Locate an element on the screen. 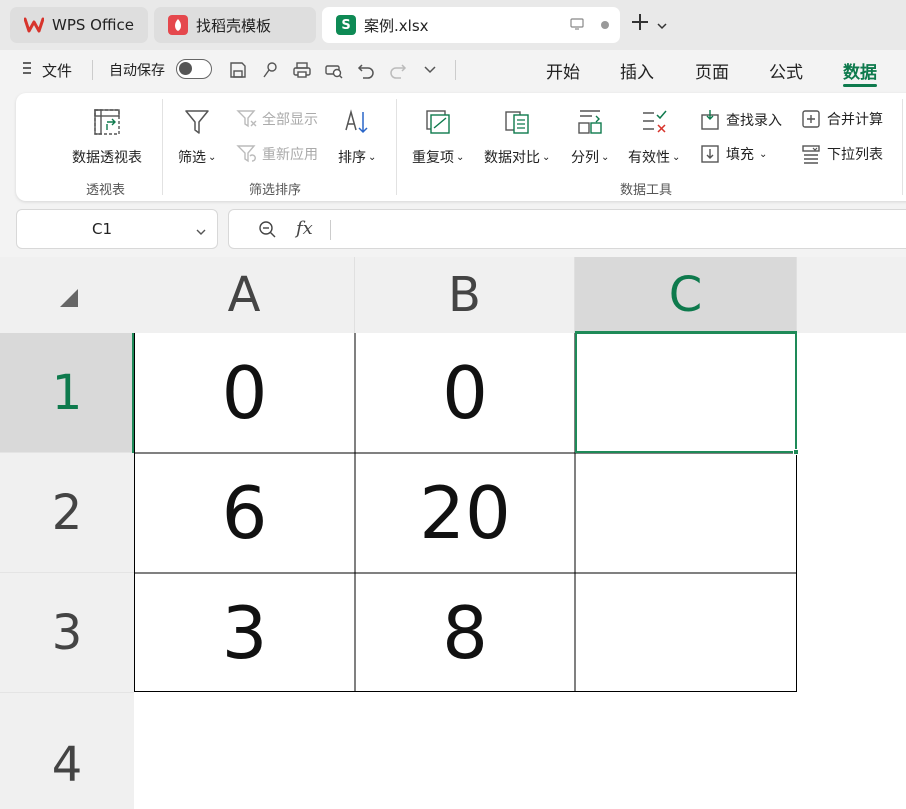  show-all-button: 全部显示 is located at coordinates (277, 119).